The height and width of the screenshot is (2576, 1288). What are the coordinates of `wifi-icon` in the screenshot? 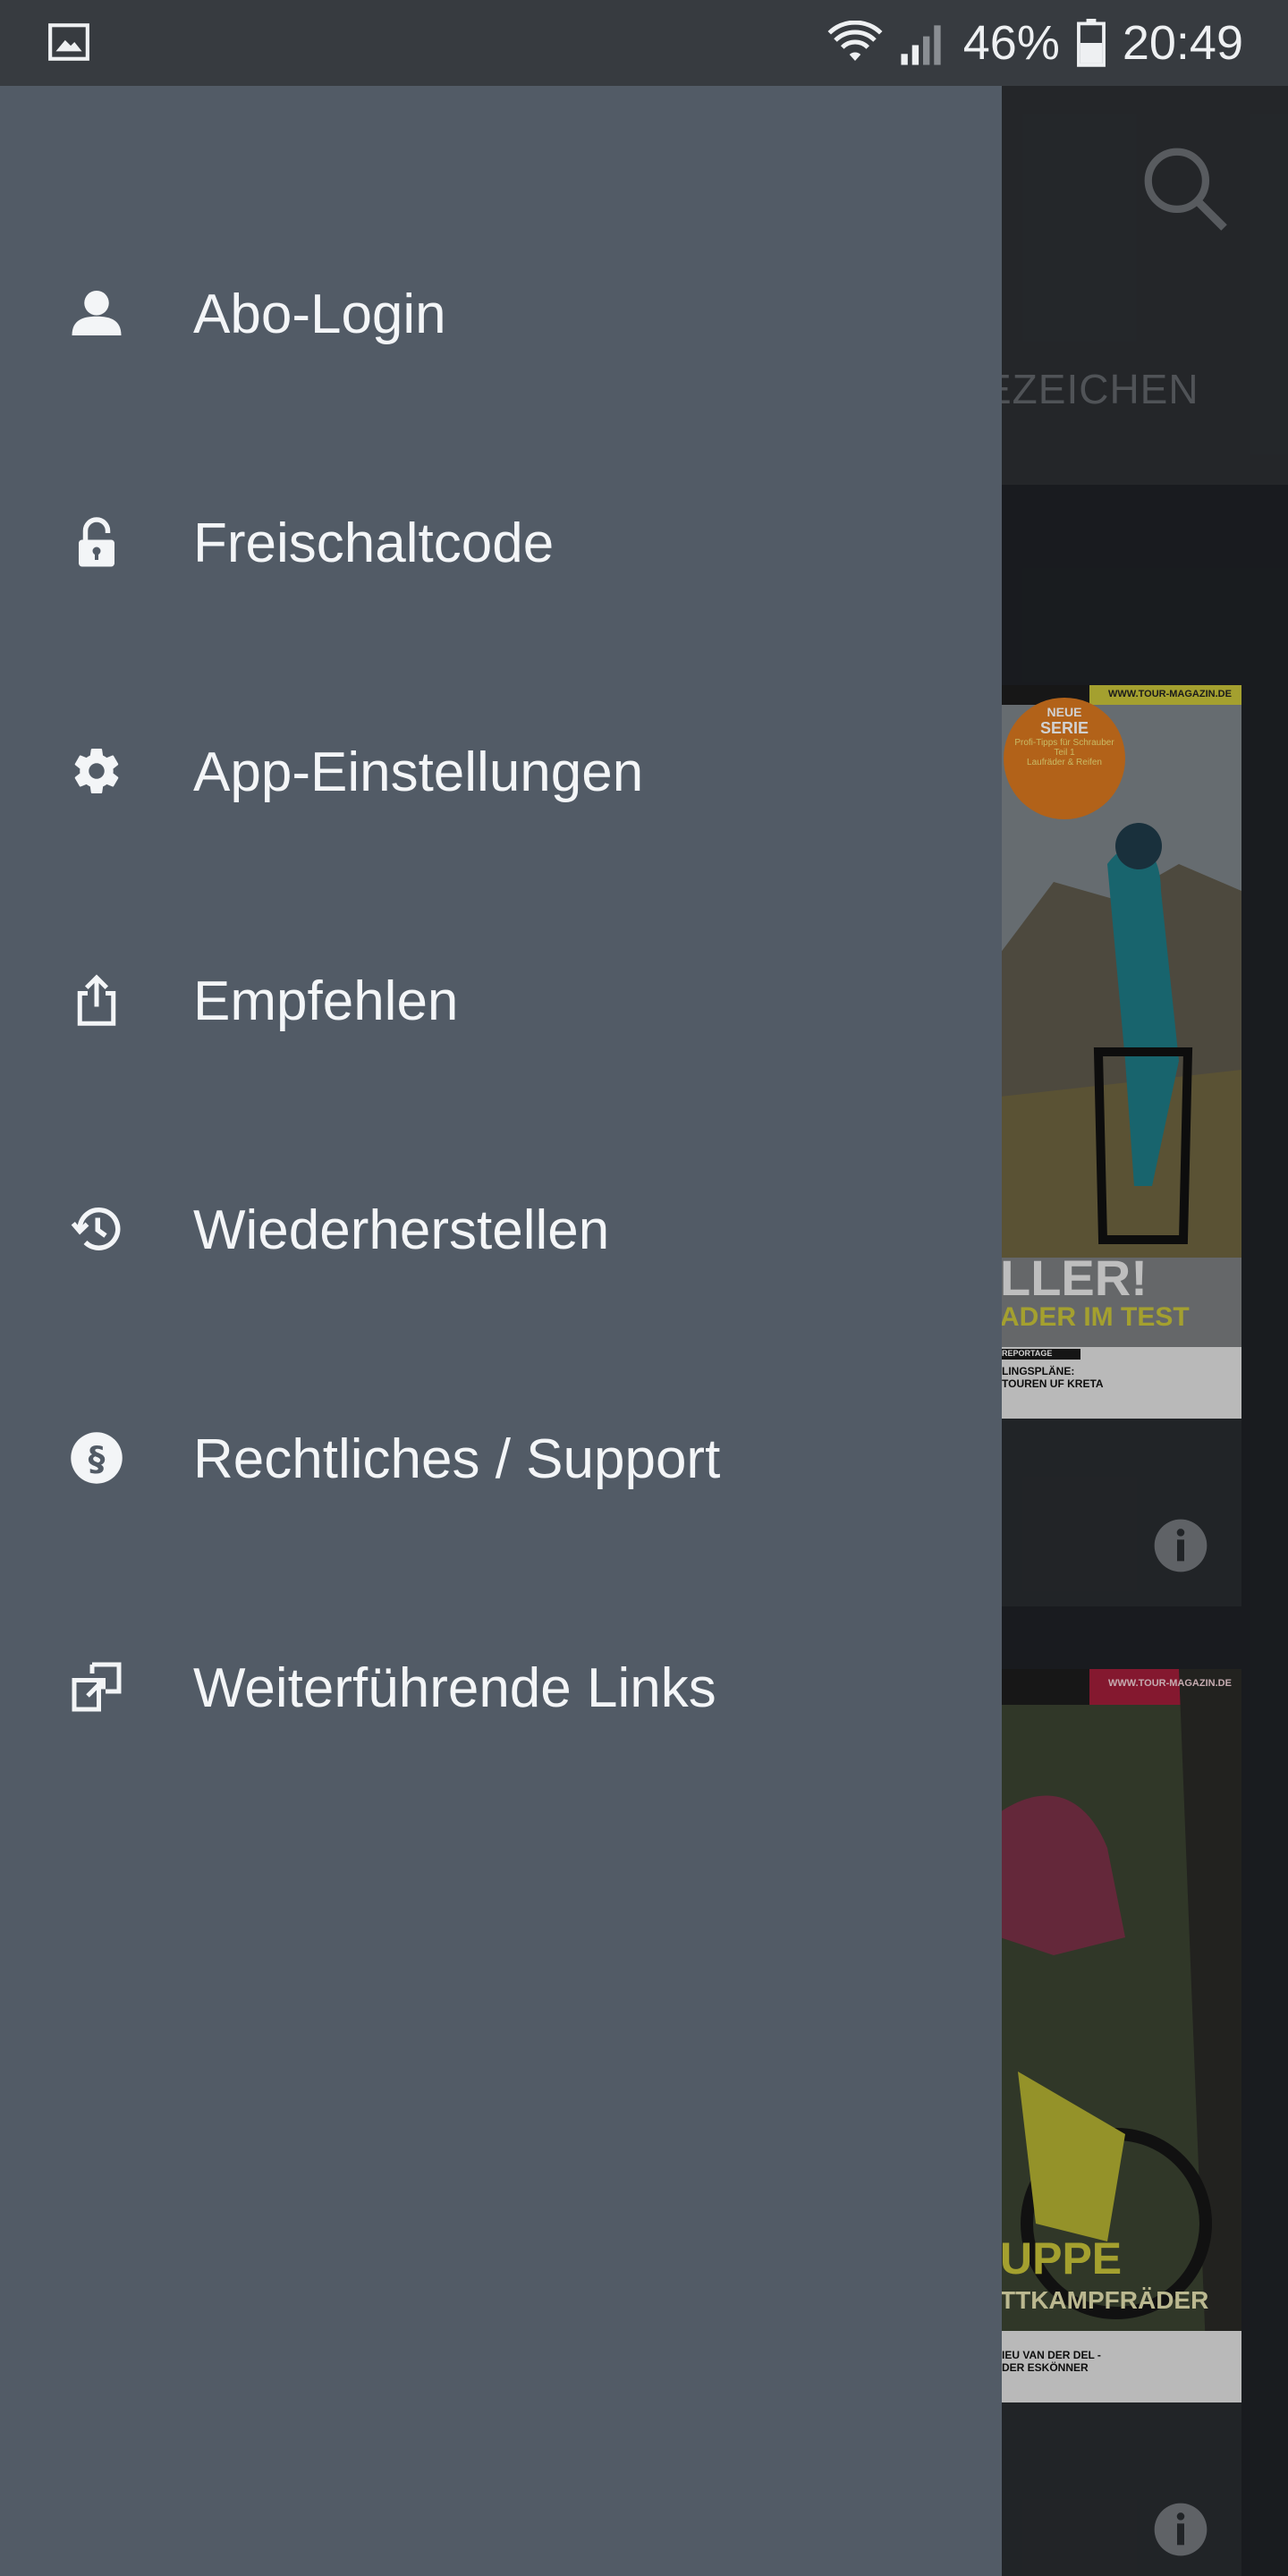 It's located at (855, 41).